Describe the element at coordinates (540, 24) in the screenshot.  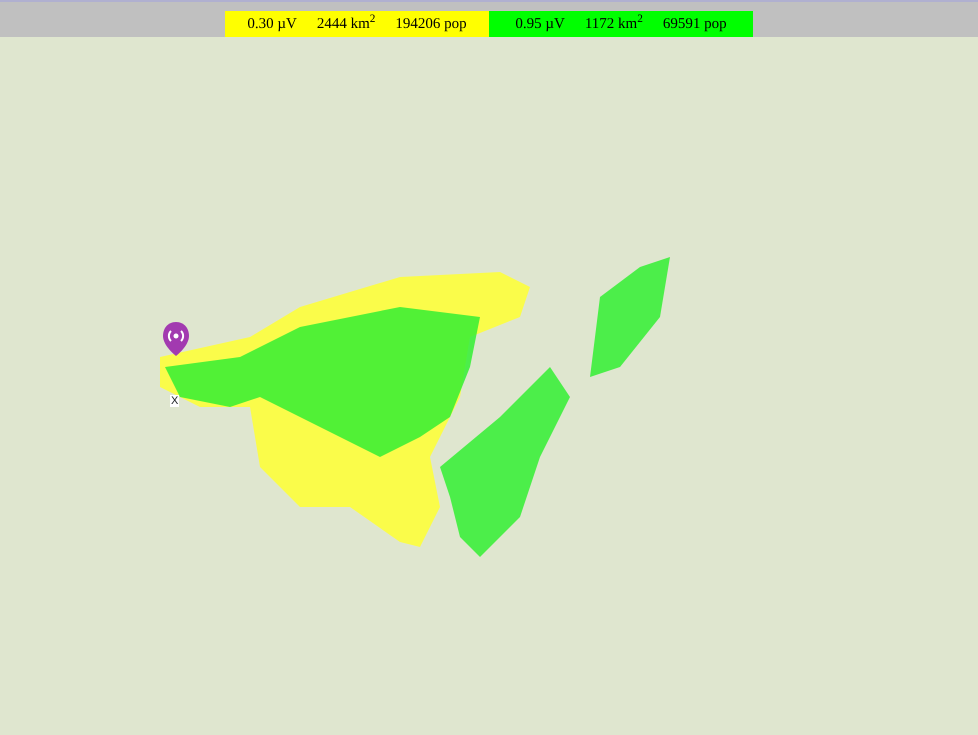
I see `signal-level: 0.95 µV` at that location.